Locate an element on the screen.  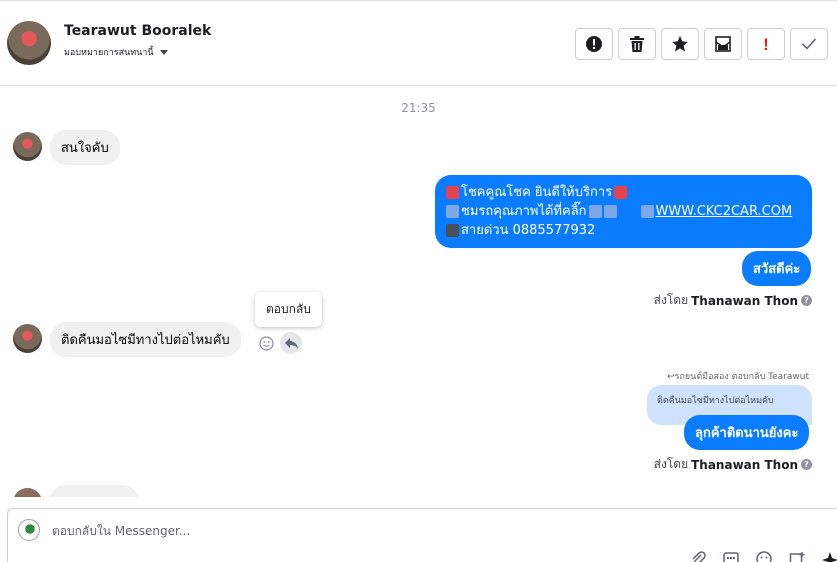
attach-button is located at coordinates (698, 556).